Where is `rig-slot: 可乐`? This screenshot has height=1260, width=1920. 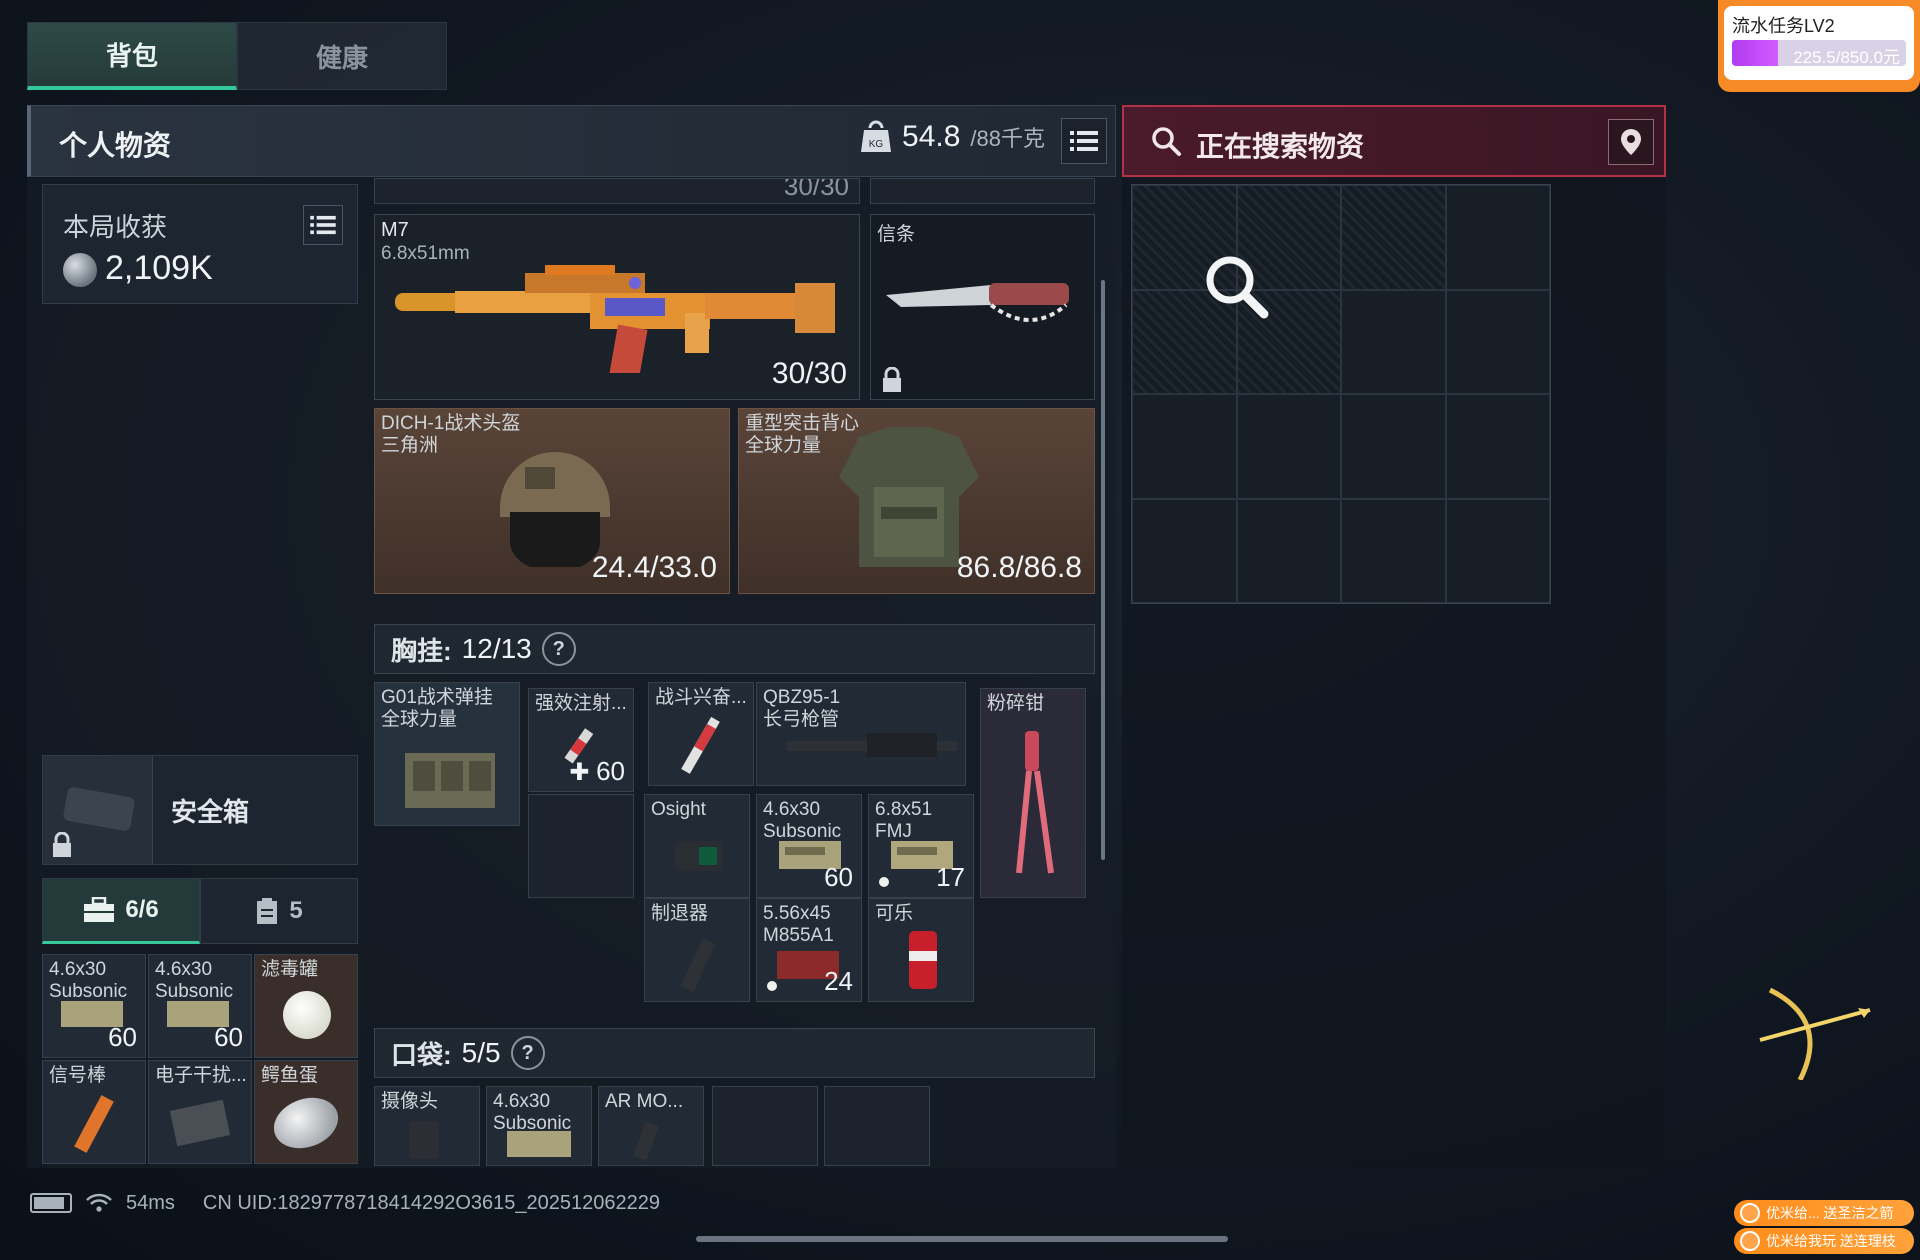
rig-slot: 可乐 is located at coordinates (921, 950).